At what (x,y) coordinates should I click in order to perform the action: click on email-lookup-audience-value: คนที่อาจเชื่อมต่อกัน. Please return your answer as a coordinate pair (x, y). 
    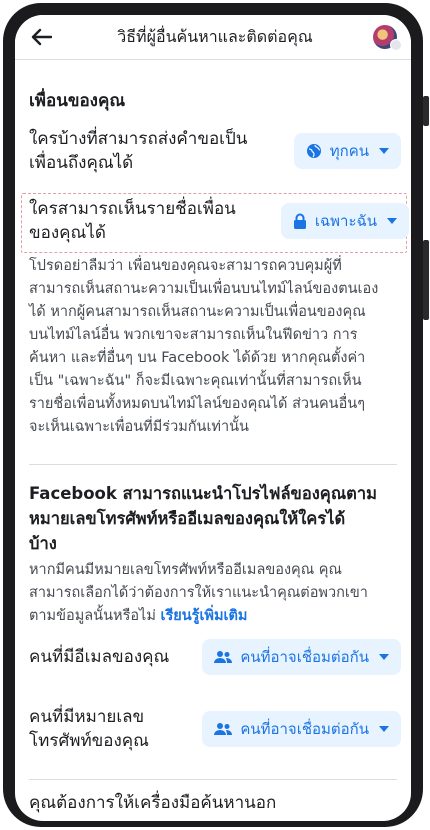
    Looking at the image, I should click on (304, 657).